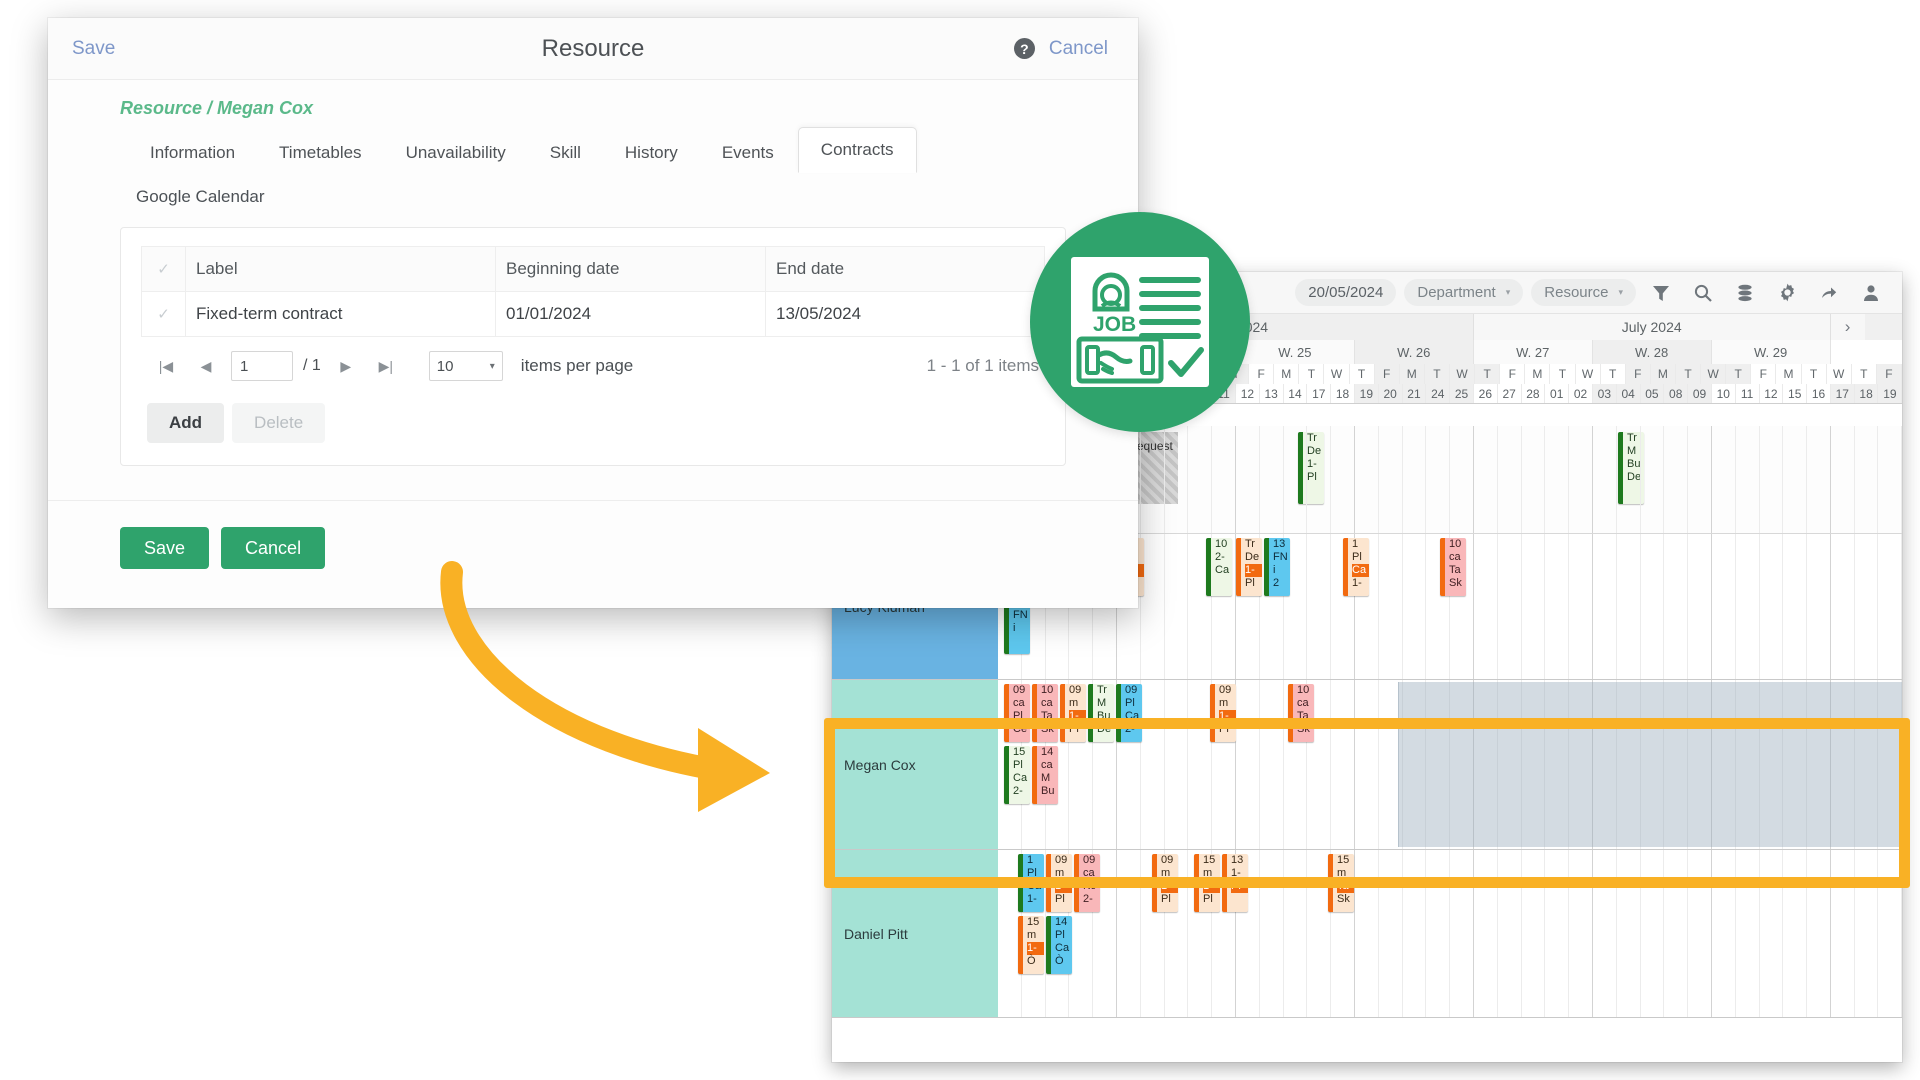  I want to click on task-chip: 15 m 1- Ò, so click(1031, 945).